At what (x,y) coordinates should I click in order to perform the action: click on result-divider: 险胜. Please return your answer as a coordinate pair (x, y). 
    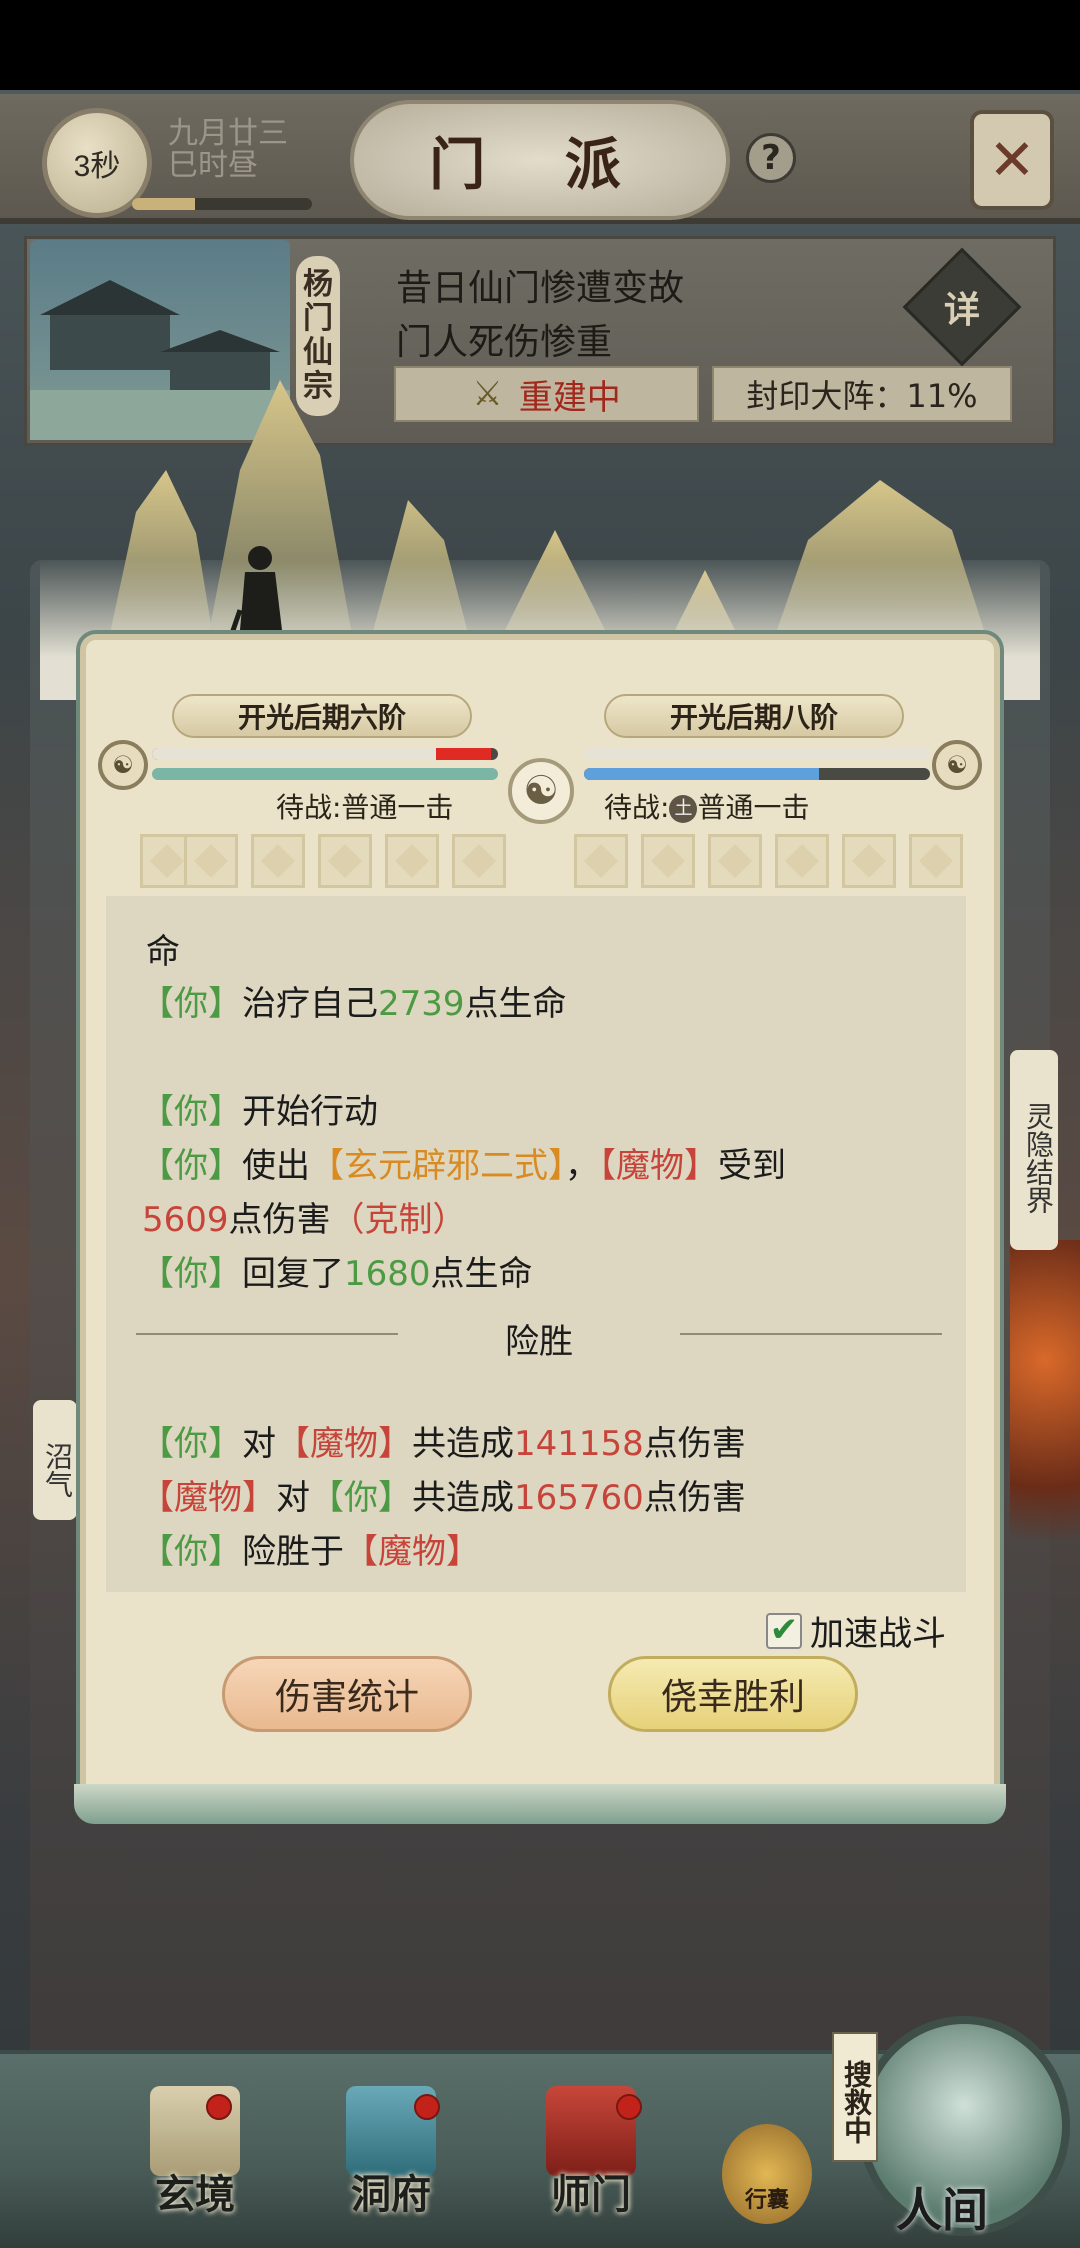
    Looking at the image, I should click on (539, 1338).